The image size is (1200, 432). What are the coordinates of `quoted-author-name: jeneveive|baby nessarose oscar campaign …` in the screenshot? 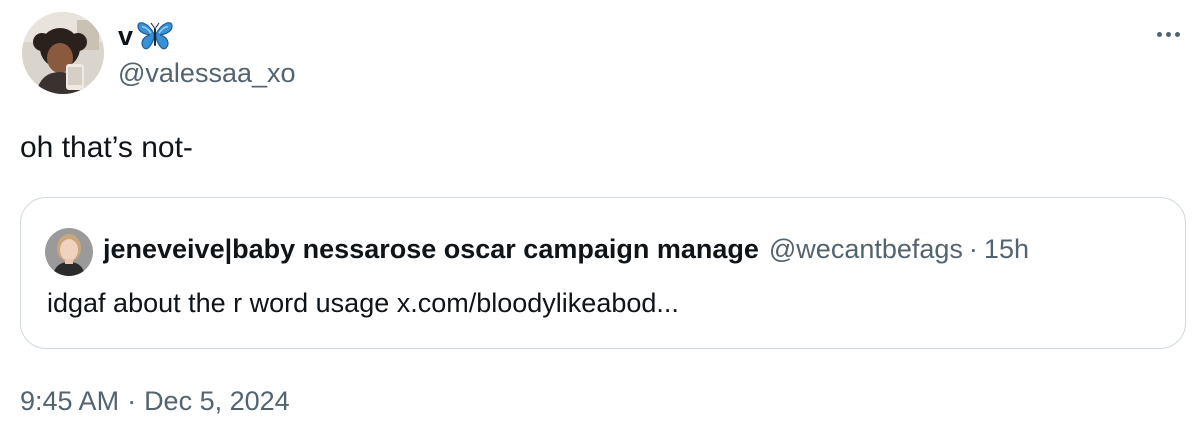 It's located at (431, 249).